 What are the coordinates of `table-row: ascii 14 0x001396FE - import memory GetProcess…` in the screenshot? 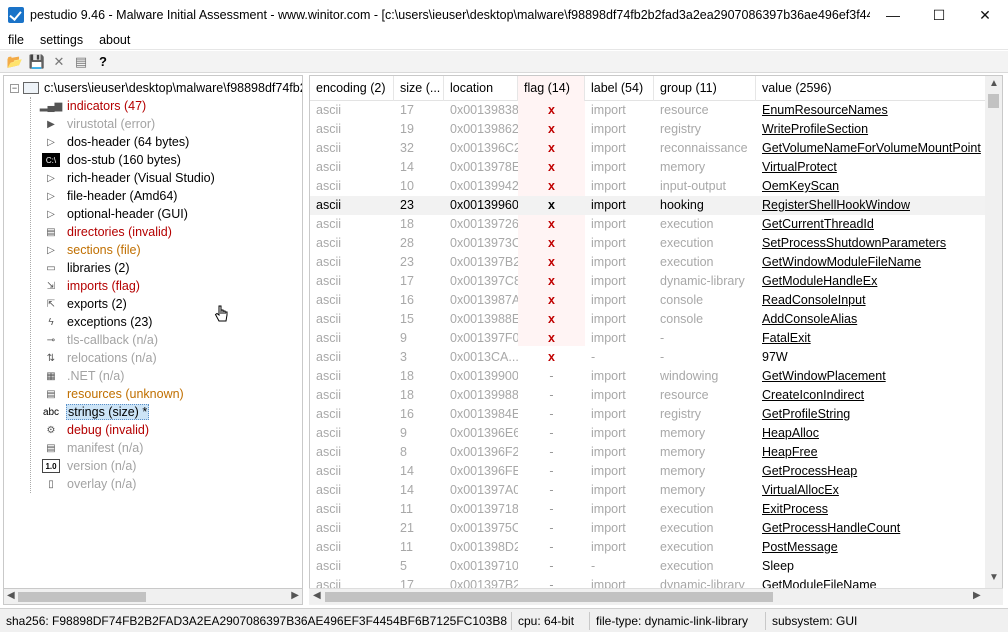 It's located at (649, 471).